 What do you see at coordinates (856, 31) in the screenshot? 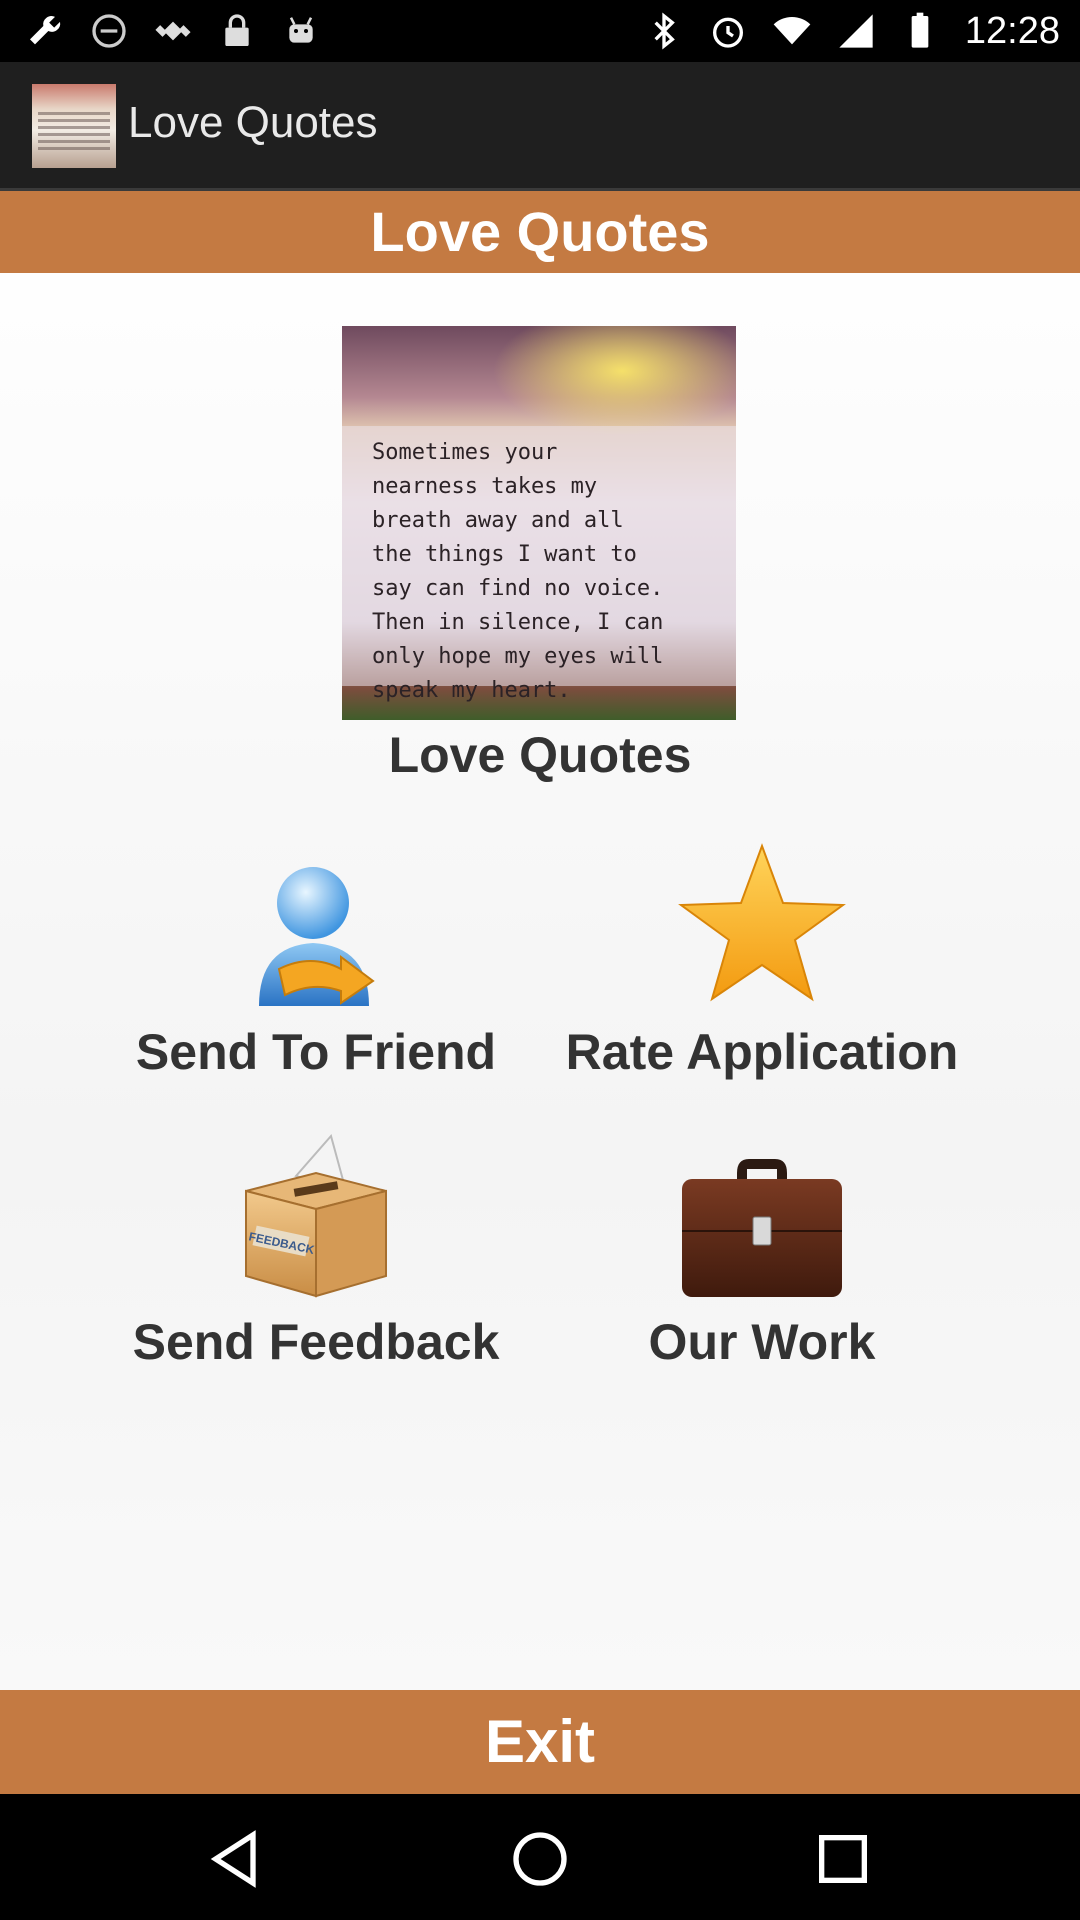
I see `signal-icon` at bounding box center [856, 31].